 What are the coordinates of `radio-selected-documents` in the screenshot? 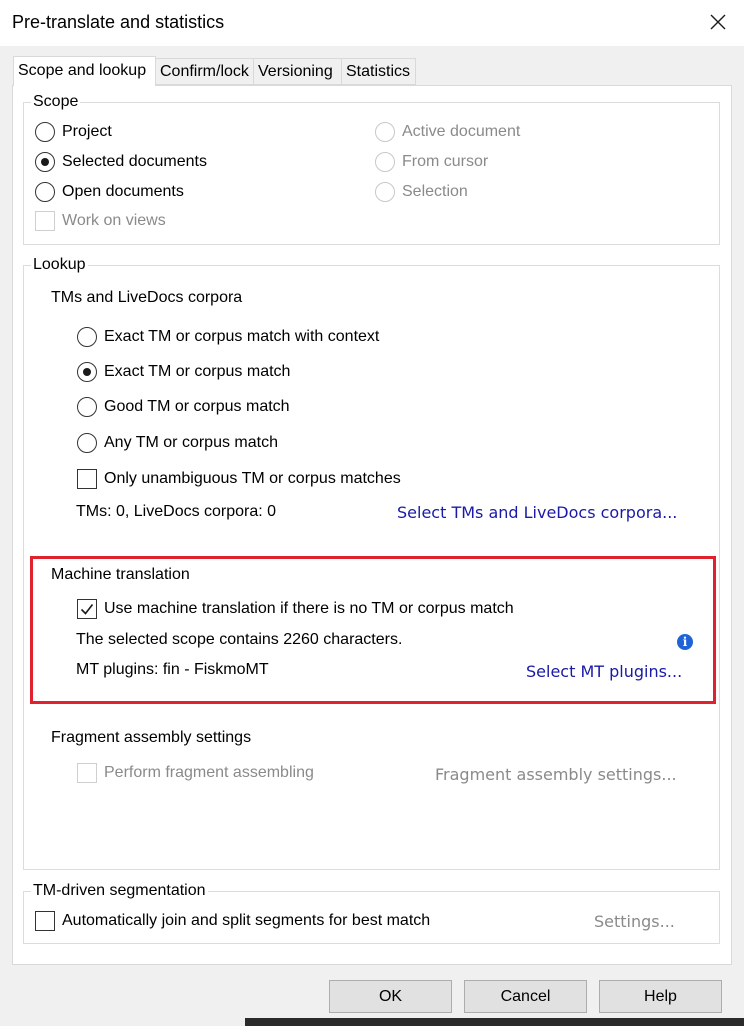 It's located at (45, 162).